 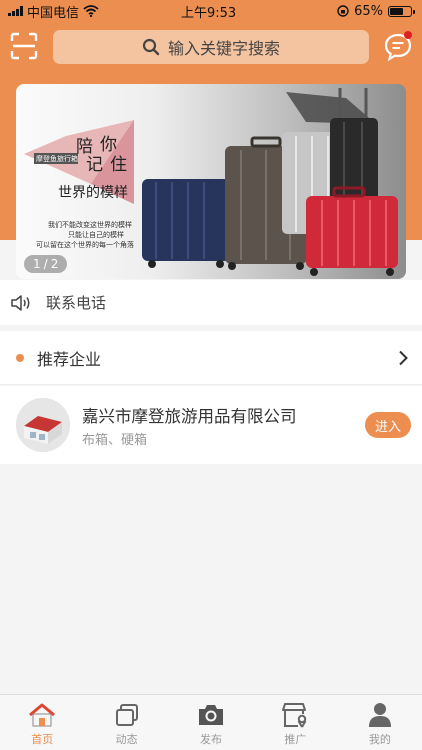 What do you see at coordinates (403, 357) in the screenshot?
I see `chevron-right-icon` at bounding box center [403, 357].